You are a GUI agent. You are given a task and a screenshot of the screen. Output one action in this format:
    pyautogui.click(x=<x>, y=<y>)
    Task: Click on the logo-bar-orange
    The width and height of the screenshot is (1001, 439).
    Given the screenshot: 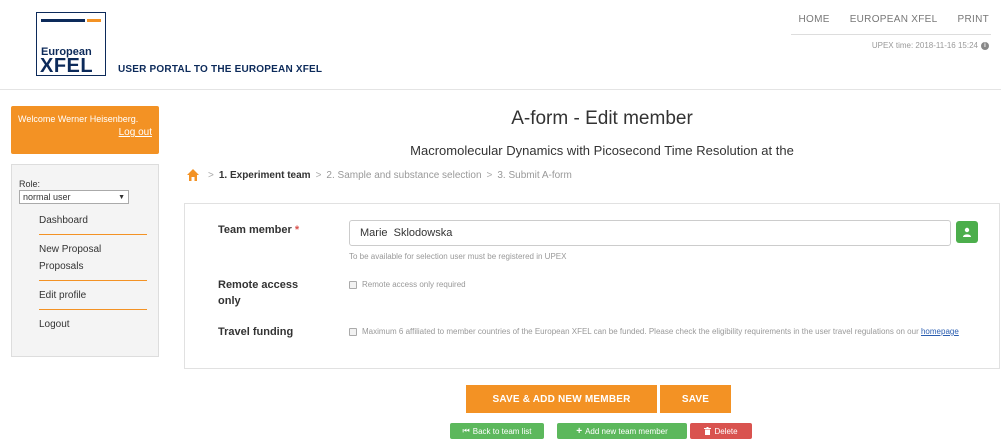 What is the action you would take?
    pyautogui.click(x=94, y=20)
    